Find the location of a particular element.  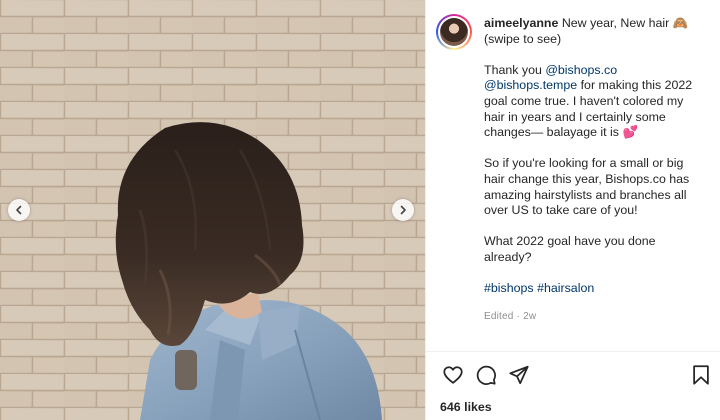

caption-line: What 2022 goal have you done is located at coordinates (570, 241).